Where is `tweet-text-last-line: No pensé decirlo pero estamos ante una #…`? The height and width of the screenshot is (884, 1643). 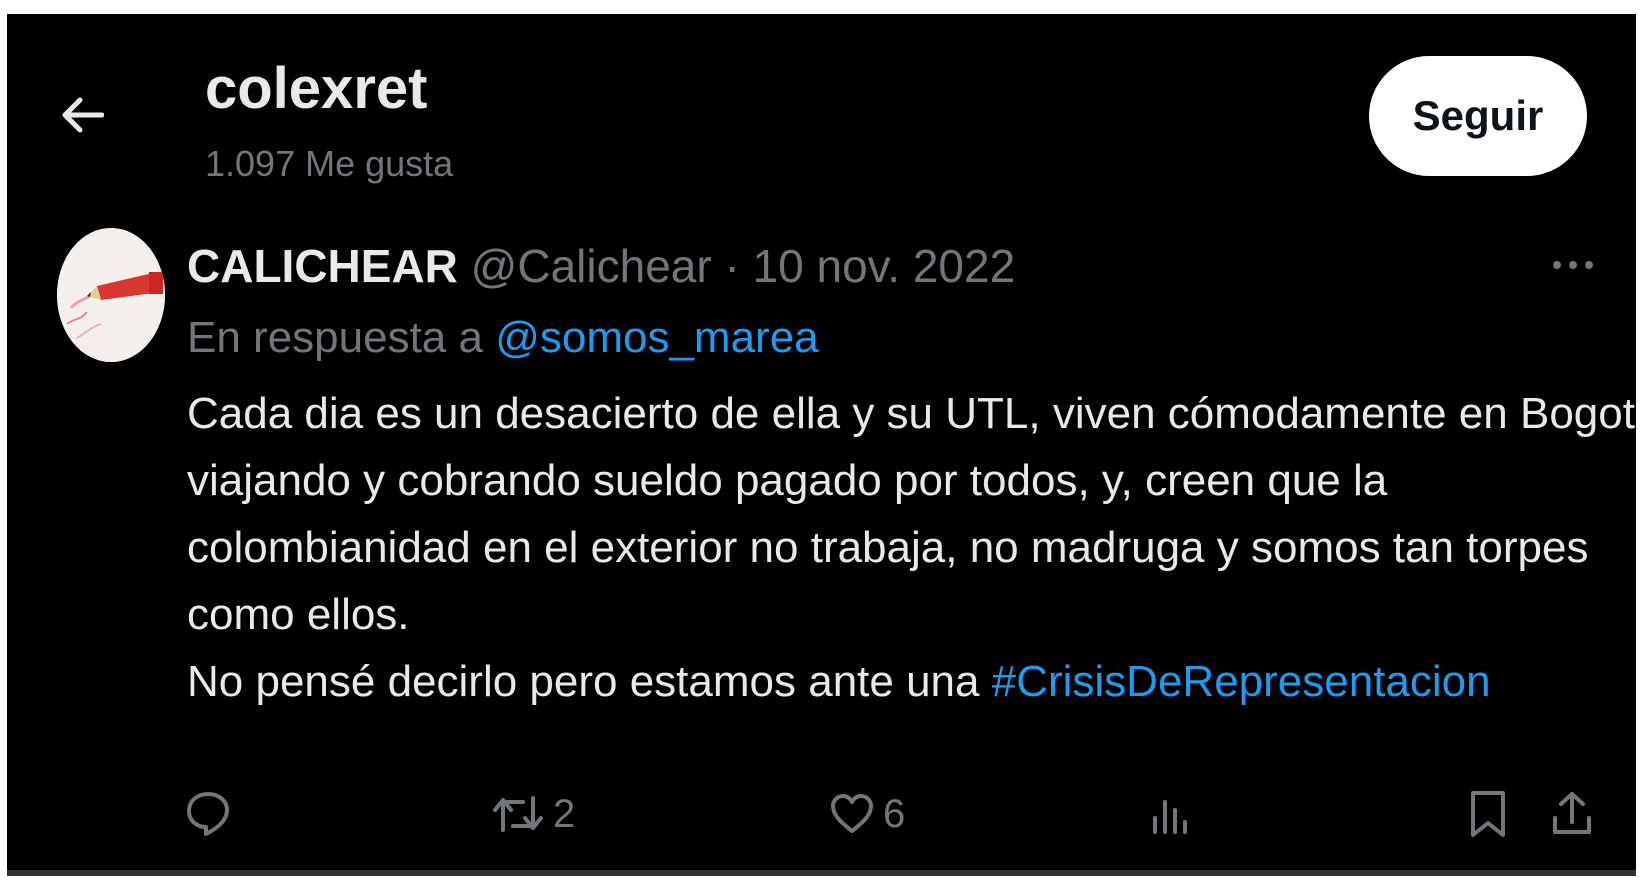 tweet-text-last-line: No pensé decirlo pero estamos ante una #… is located at coordinates (897, 681).